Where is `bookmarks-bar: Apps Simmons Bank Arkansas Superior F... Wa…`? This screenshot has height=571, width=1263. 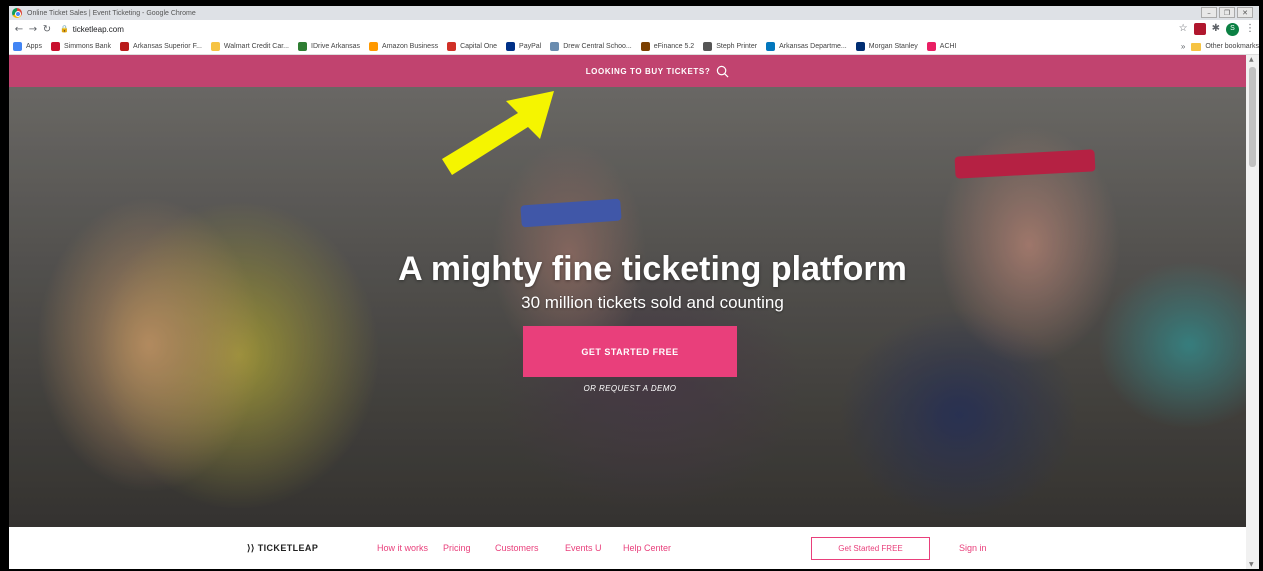 bookmarks-bar: Apps Simmons Bank Arkansas Superior F... Wa… is located at coordinates (634, 46).